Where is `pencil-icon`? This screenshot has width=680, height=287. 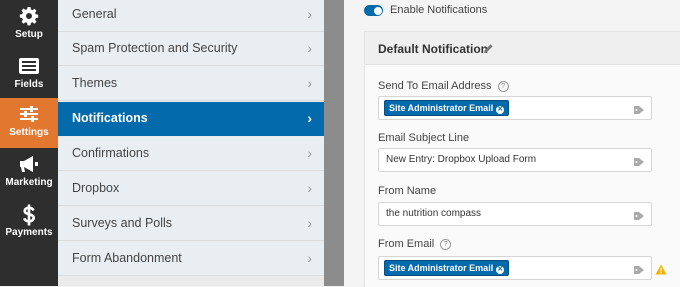
pencil-icon is located at coordinates (488, 50).